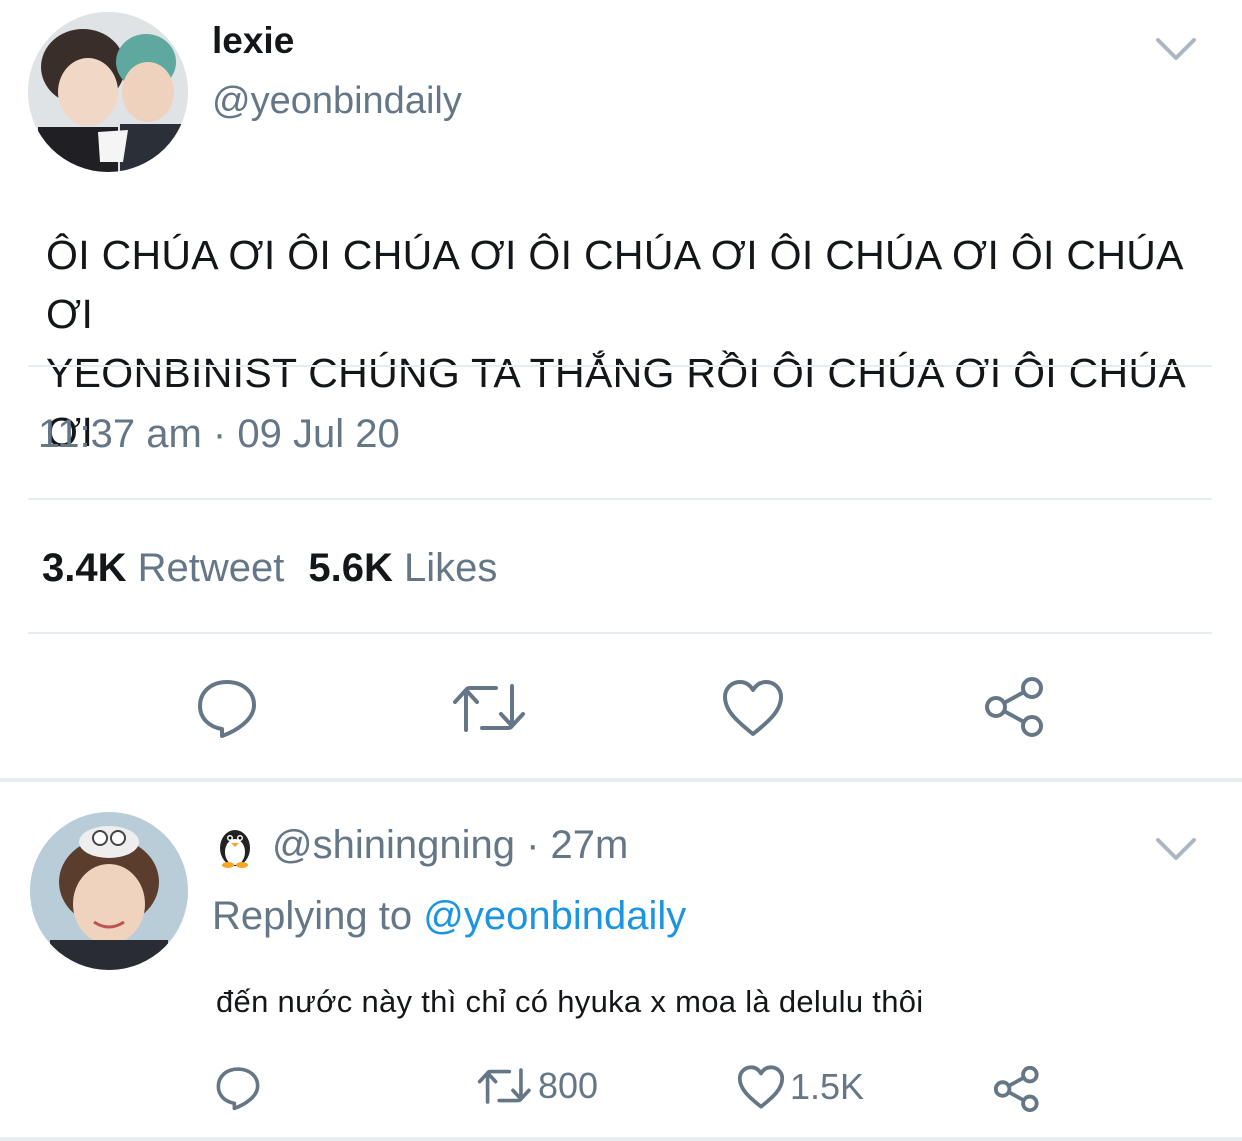 The image size is (1242, 1141). Describe the element at coordinates (537, 1086) in the screenshot. I see `retweet-action: 800` at that location.